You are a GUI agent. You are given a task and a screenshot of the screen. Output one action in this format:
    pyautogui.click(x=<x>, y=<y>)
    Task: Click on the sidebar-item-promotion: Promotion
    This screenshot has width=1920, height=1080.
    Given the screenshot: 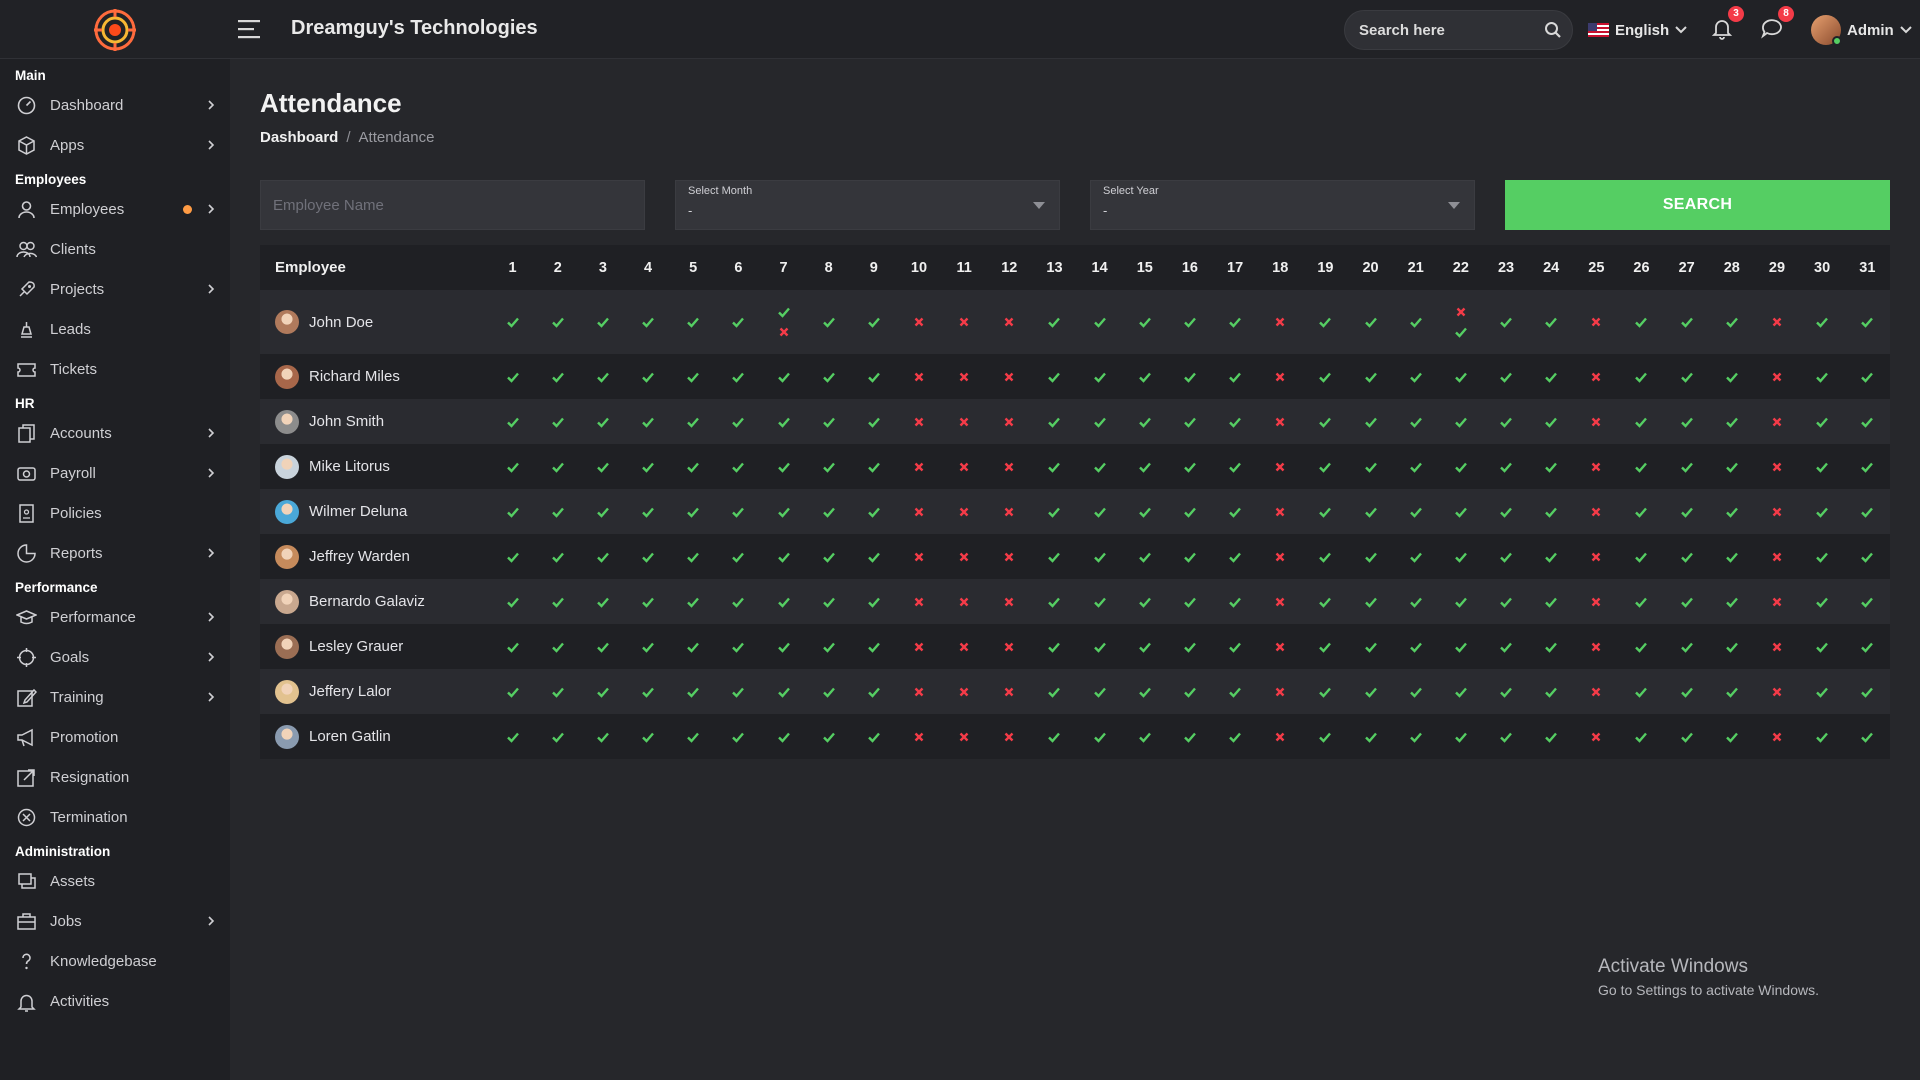 What is the action you would take?
    pyautogui.click(x=115, y=737)
    